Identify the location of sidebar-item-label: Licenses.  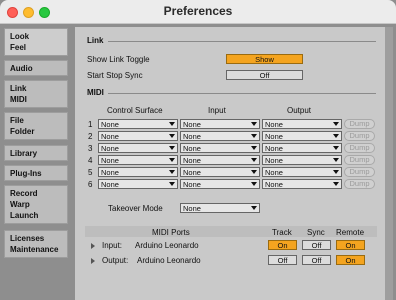
(27, 238).